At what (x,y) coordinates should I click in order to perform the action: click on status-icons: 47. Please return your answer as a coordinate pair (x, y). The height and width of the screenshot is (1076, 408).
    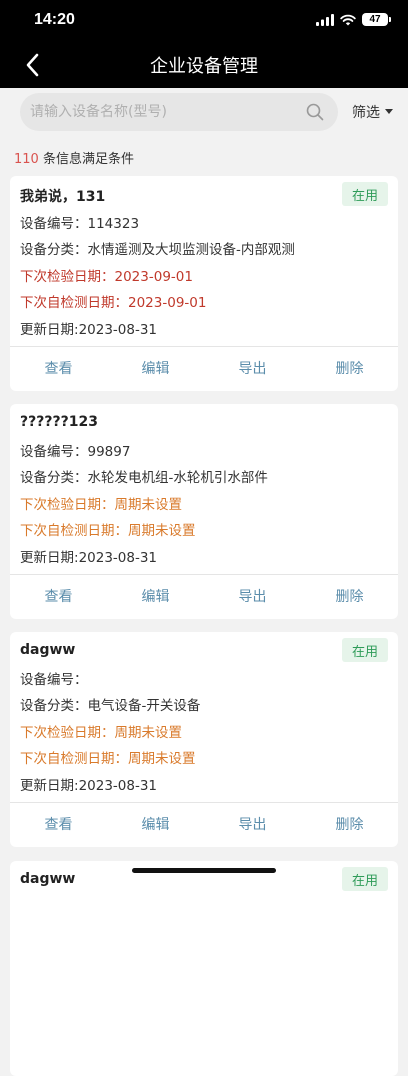
    Looking at the image, I should click on (353, 19).